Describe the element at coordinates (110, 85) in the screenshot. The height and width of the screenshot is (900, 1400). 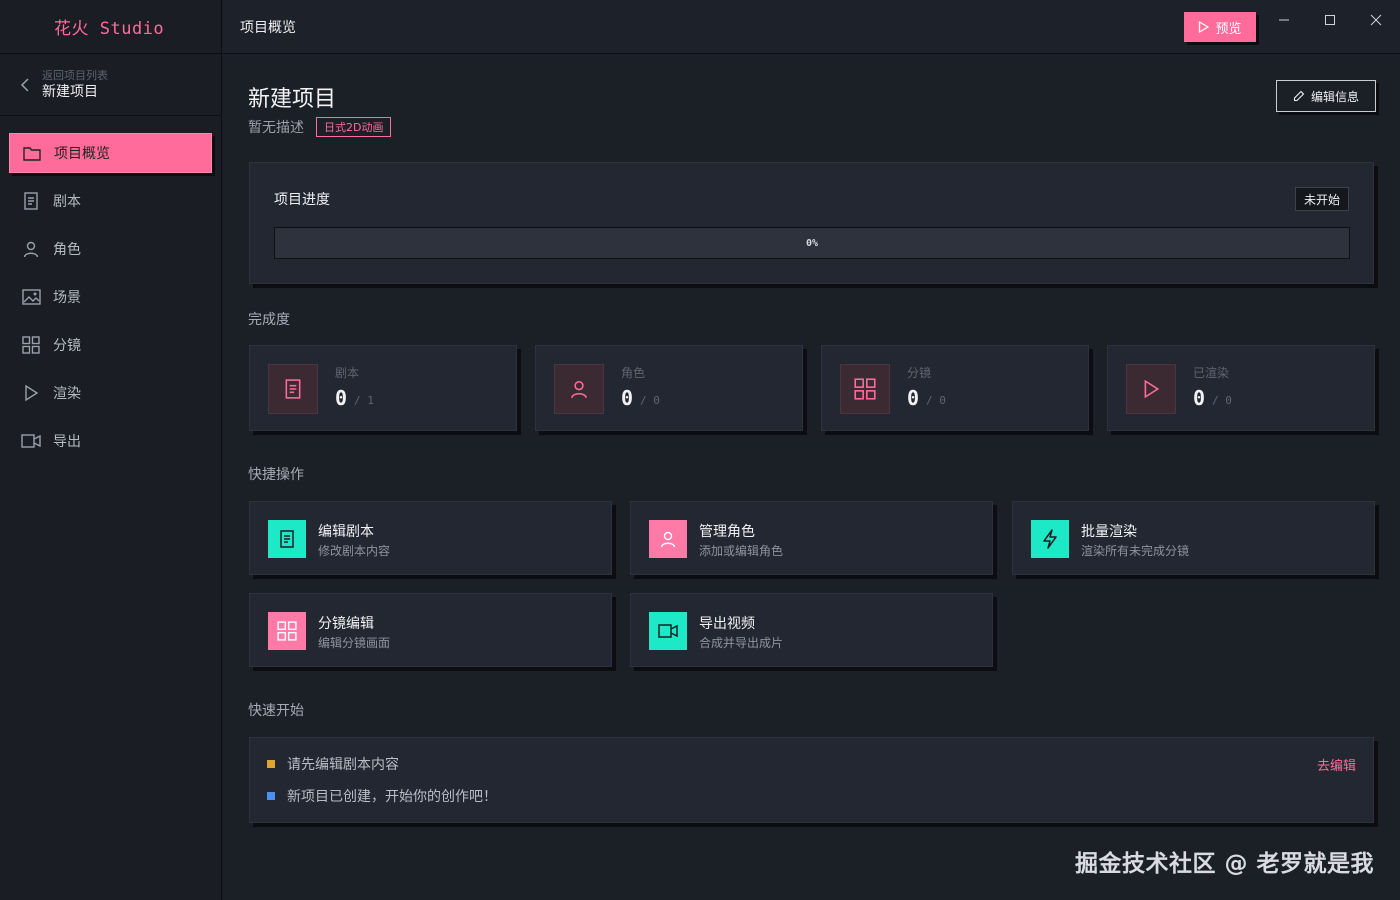
I see `back-to-projects: 返回项目列表 新建项目` at that location.